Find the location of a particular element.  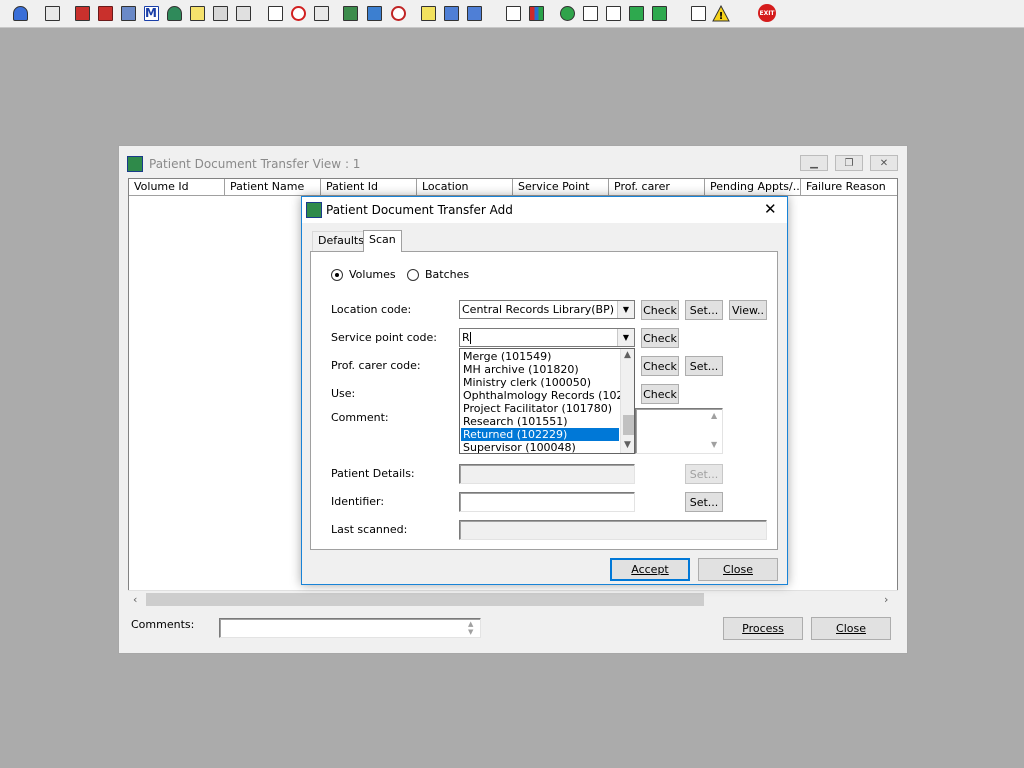

service-point-combo: R ▼ is located at coordinates (547, 337).